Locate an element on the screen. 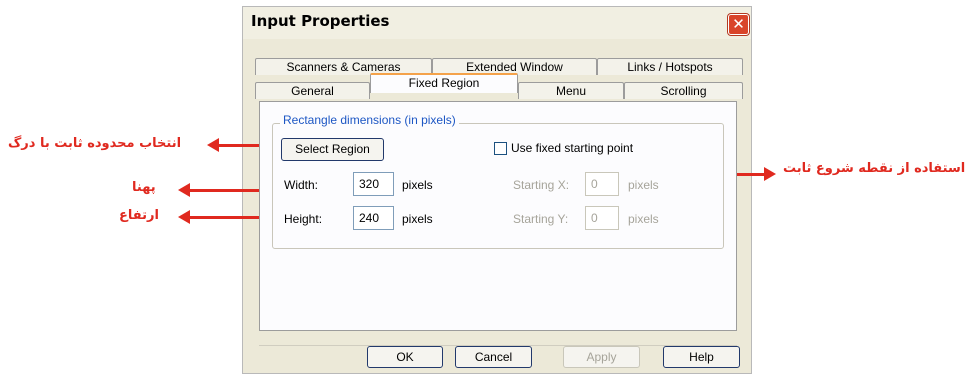 The height and width of the screenshot is (377, 966). annotation-width: پهنا is located at coordinates (144, 187).